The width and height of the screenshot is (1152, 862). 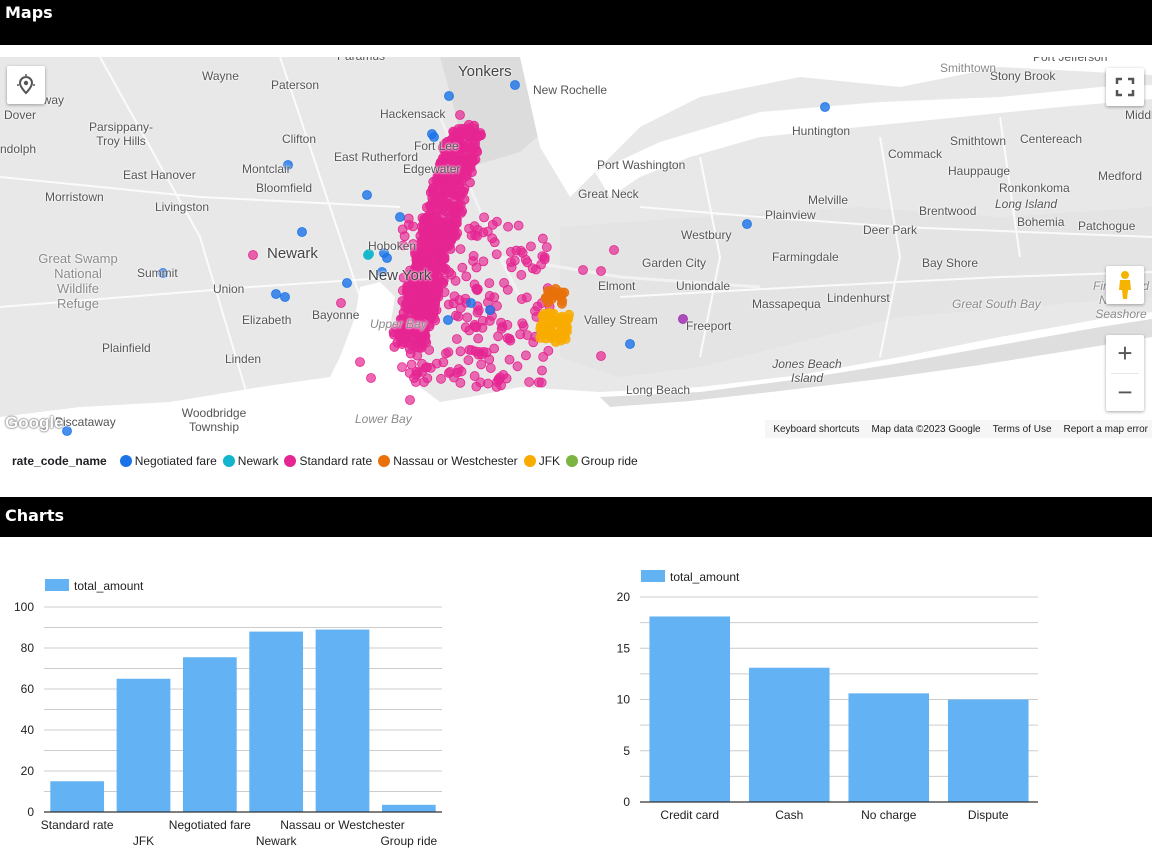 What do you see at coordinates (1125, 373) in the screenshot?
I see `zoom-control: + −` at bounding box center [1125, 373].